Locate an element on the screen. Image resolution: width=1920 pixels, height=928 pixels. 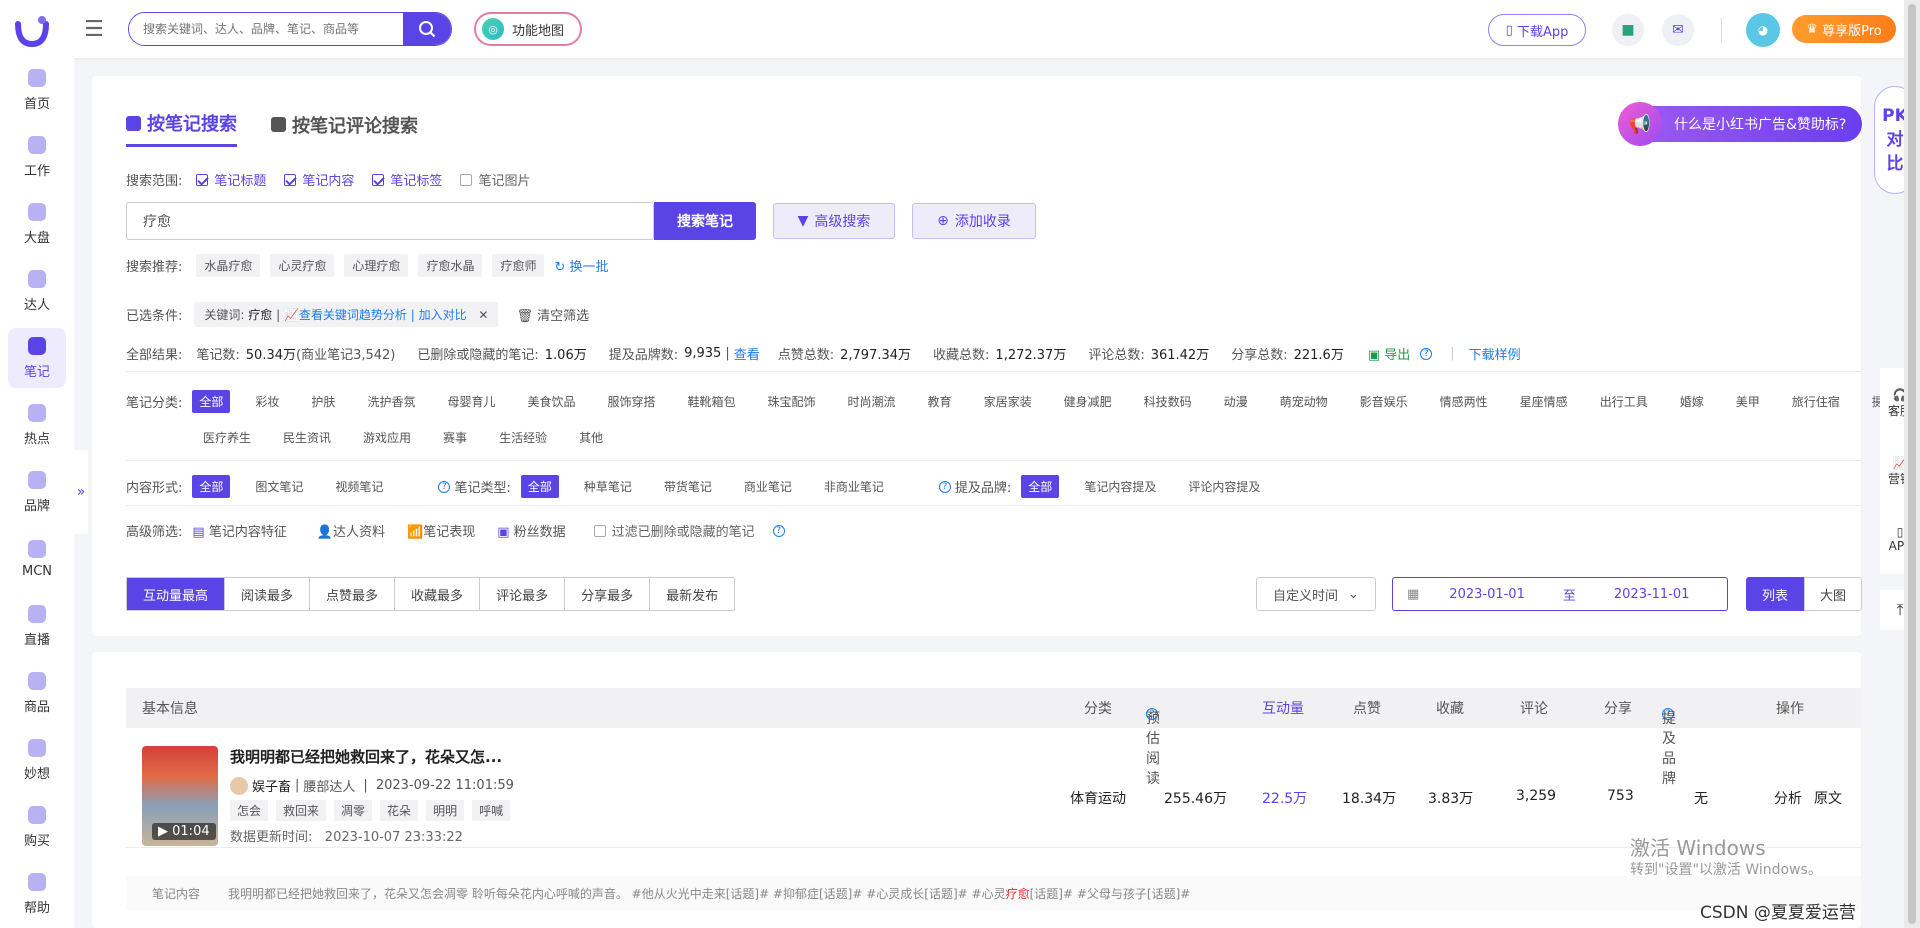
ad-info-banner: 📢 什么是小红书广告&赞助标? is located at coordinates (1740, 124).